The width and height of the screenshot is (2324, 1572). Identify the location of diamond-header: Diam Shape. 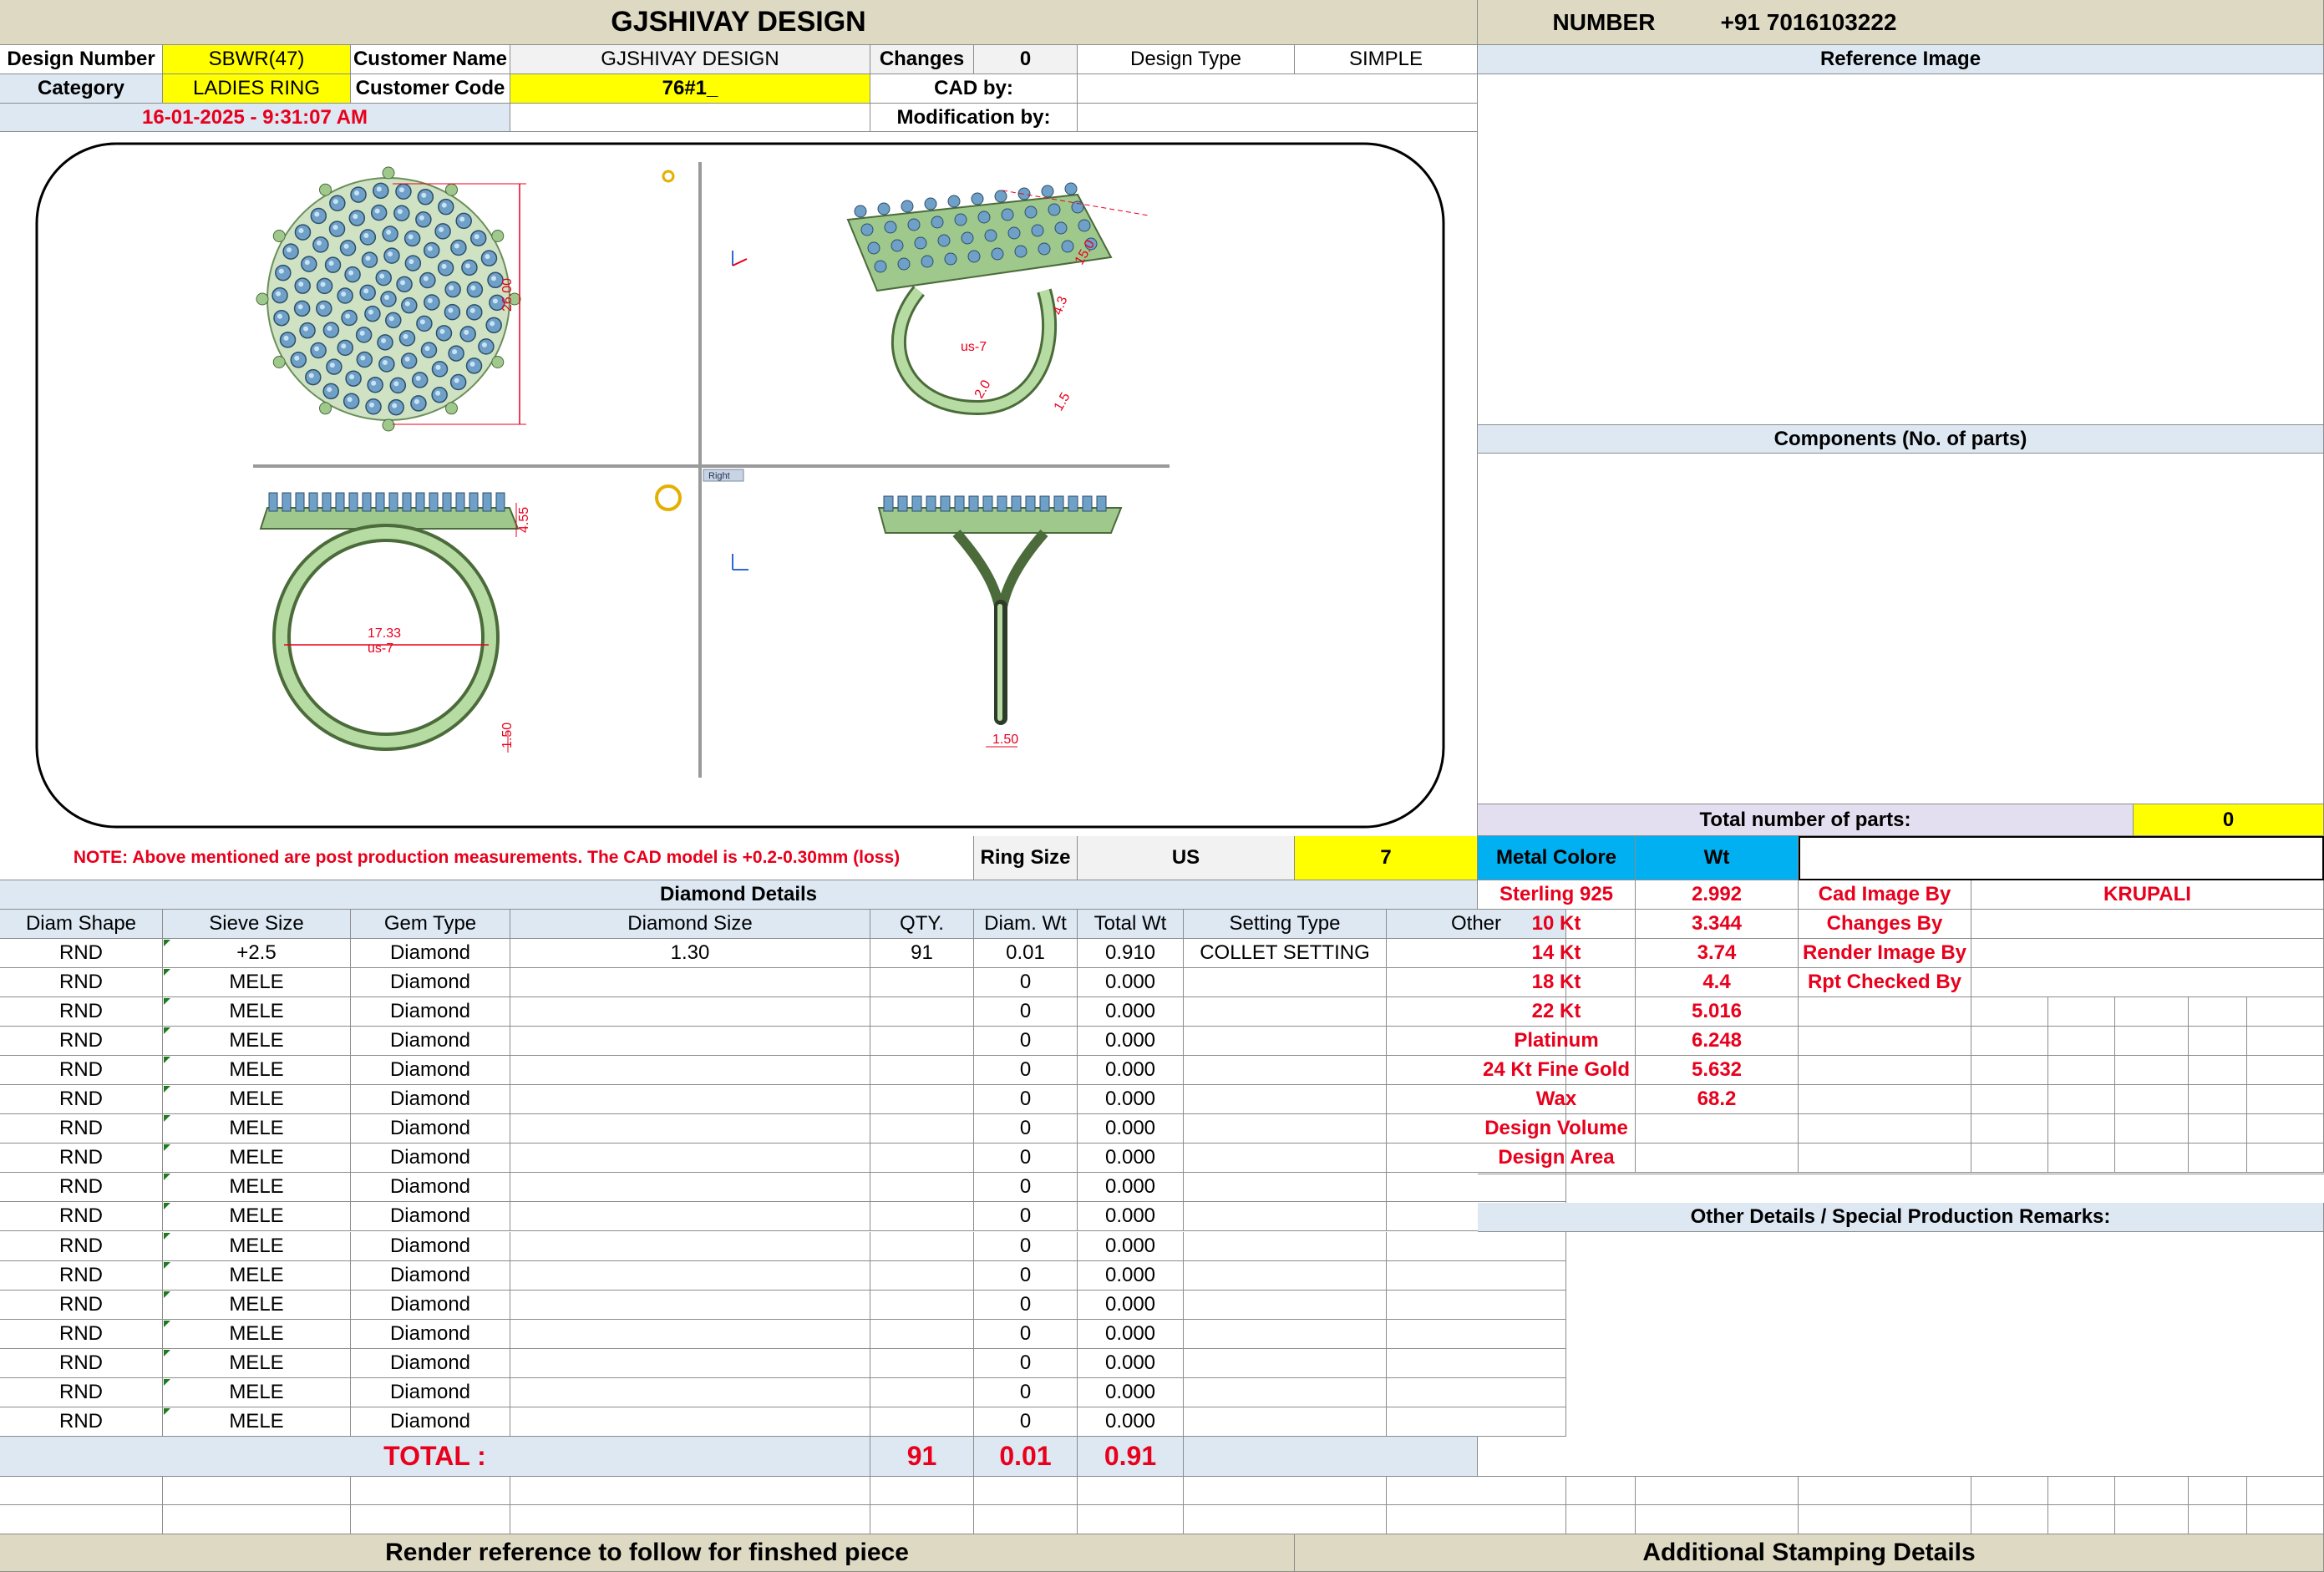
(81, 924).